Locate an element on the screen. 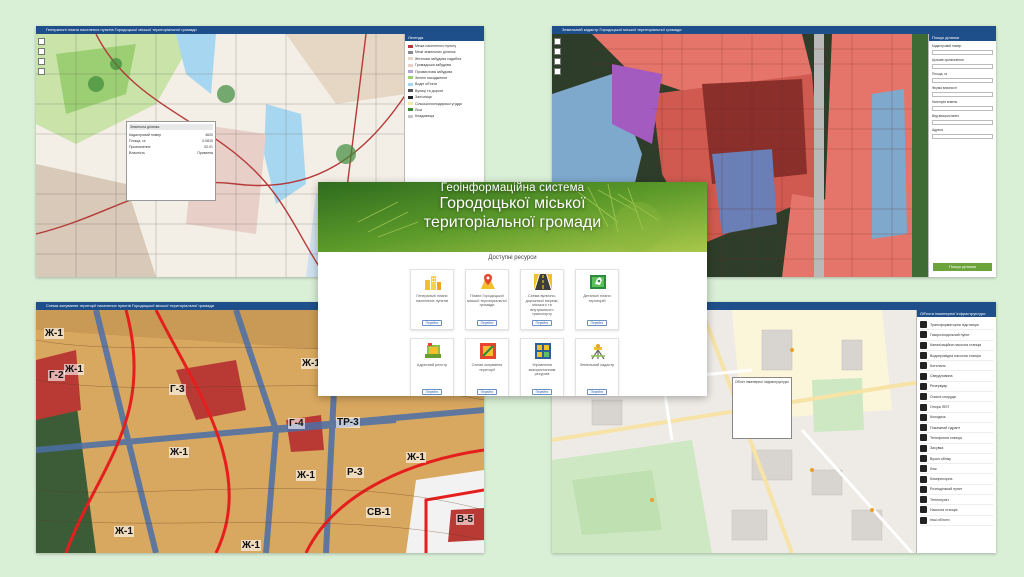 This screenshot has width=1024, height=577. zone-label: Г-2 is located at coordinates (56, 375).